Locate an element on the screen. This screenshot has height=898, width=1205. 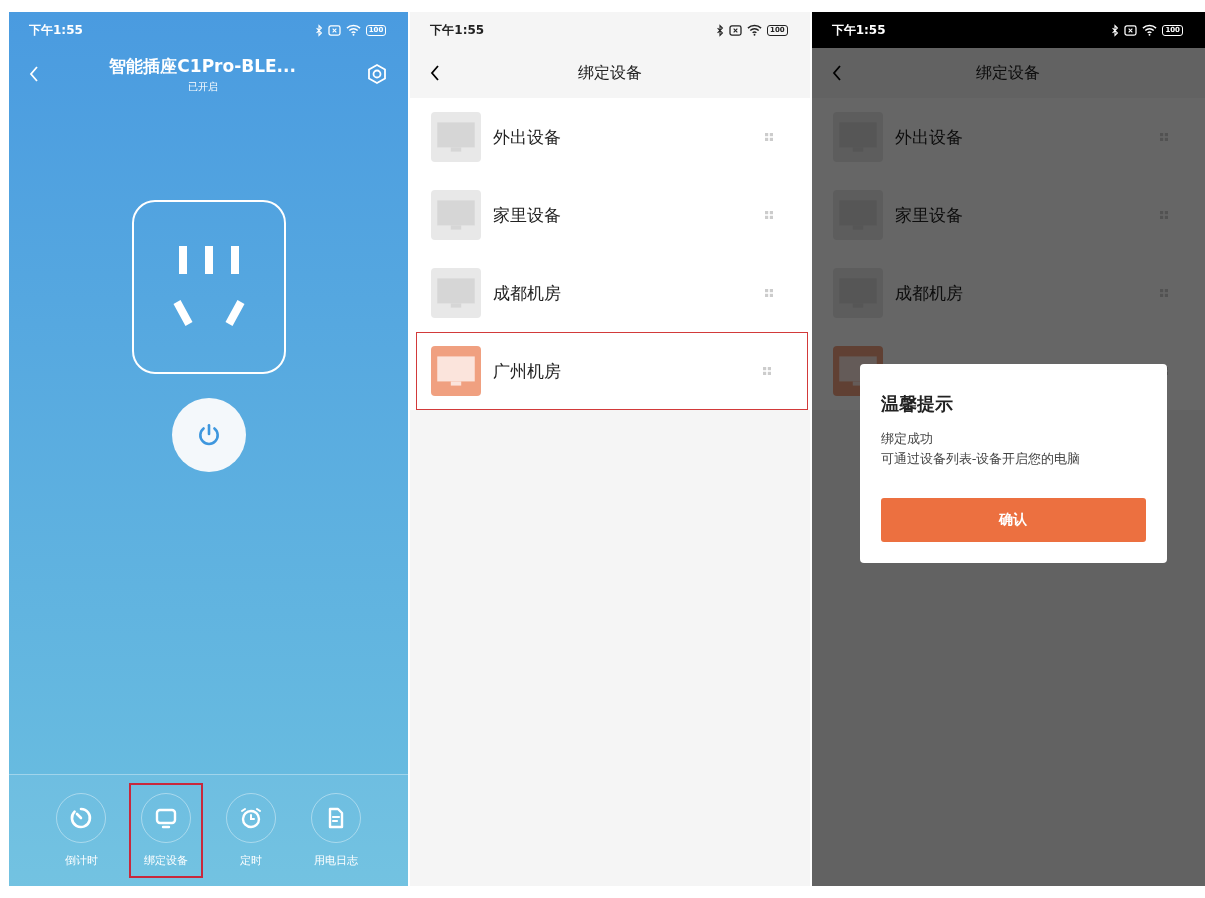
dialog-message: 可通过设备列表-设备开启您的电脑 is located at coordinates (981, 459).